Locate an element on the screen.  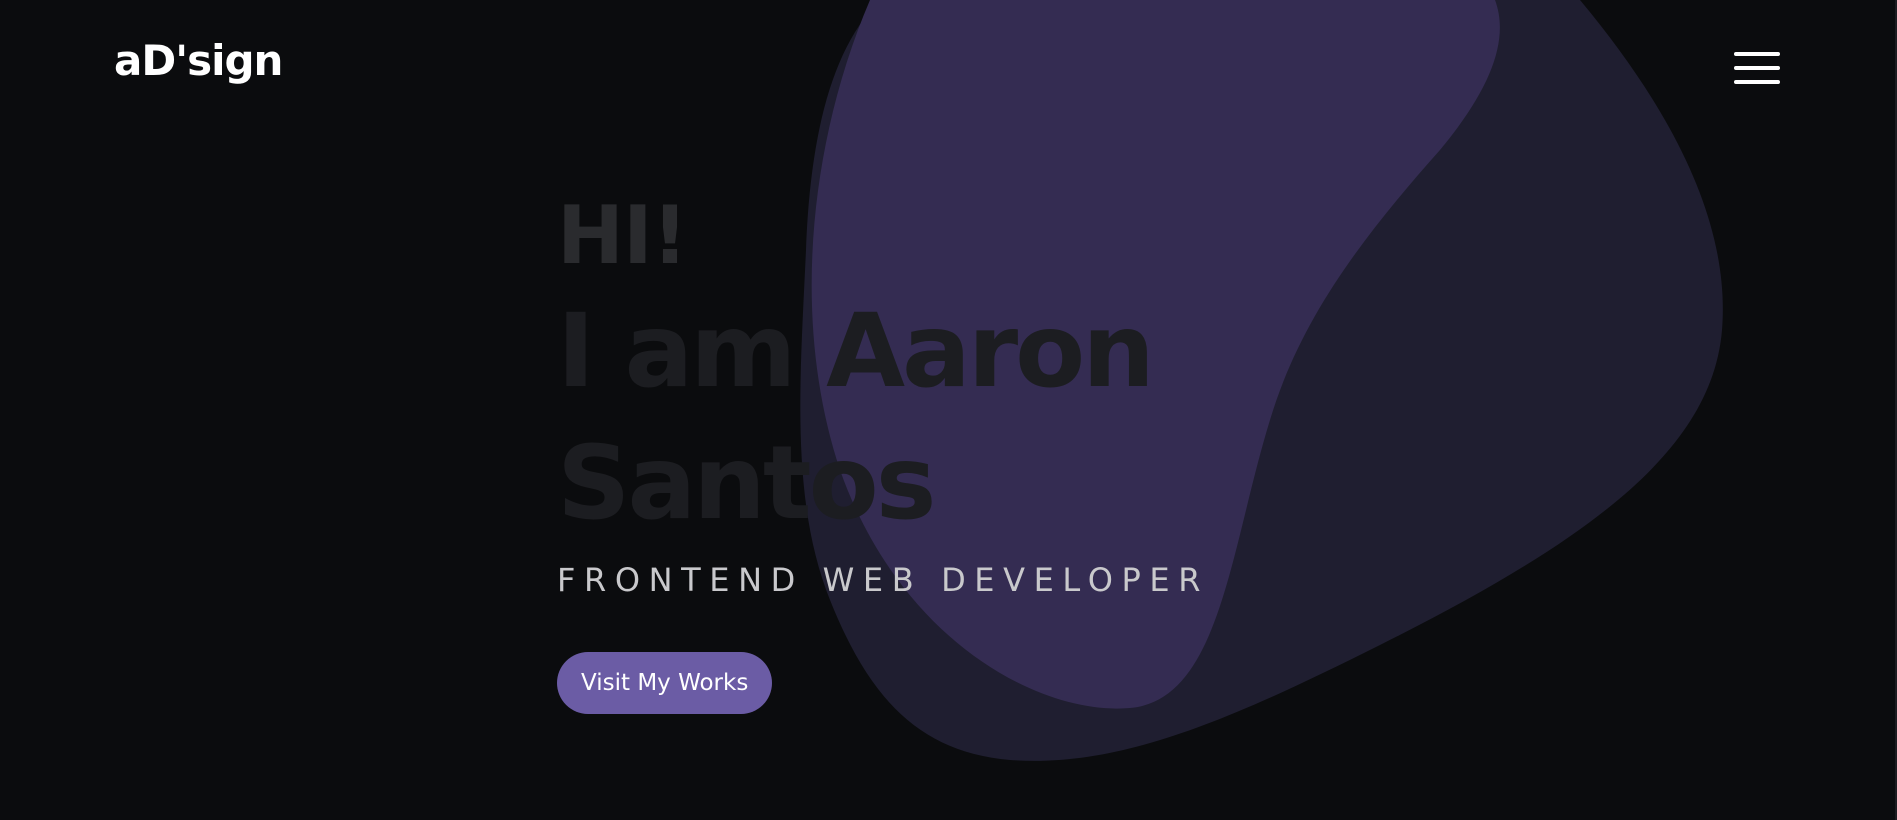
menu-bar-top is located at coordinates (1757, 54).